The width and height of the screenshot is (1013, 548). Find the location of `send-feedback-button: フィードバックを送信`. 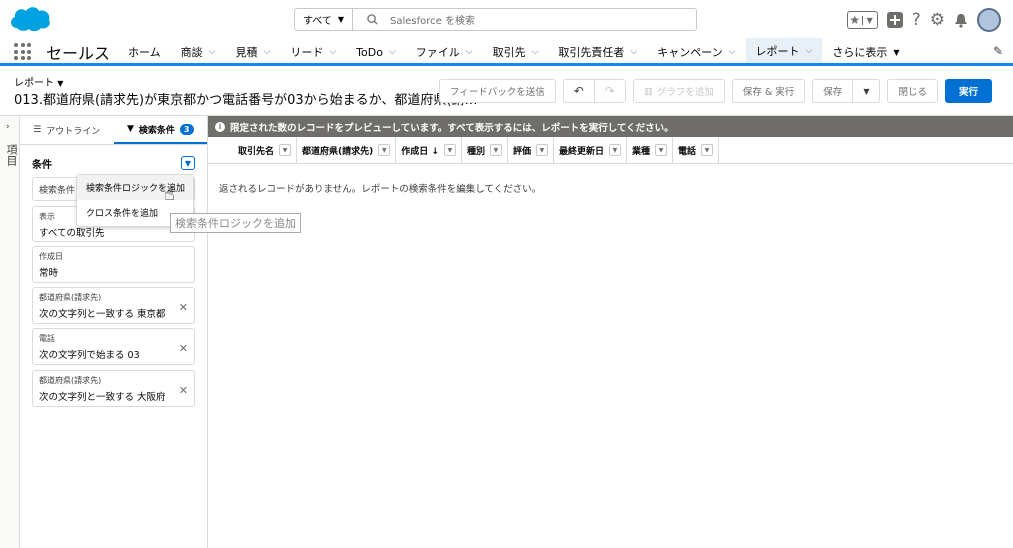

send-feedback-button: フィードバックを送信 is located at coordinates (497, 91).